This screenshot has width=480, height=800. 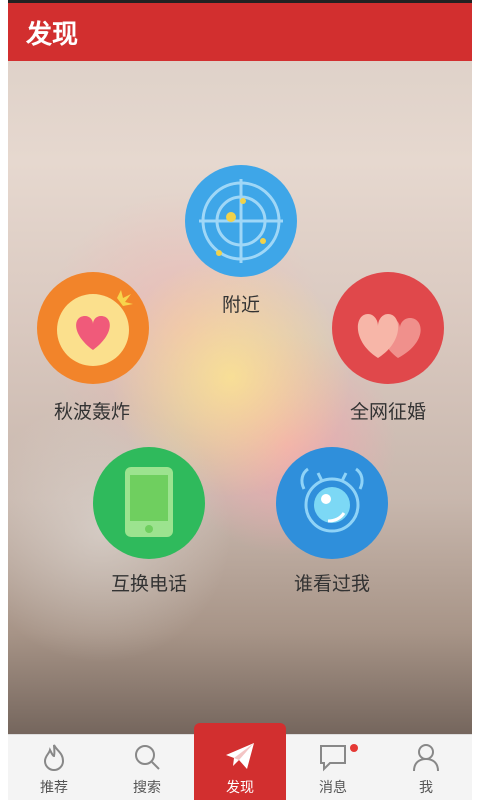 I want to click on tab-me: 我, so click(x=426, y=767).